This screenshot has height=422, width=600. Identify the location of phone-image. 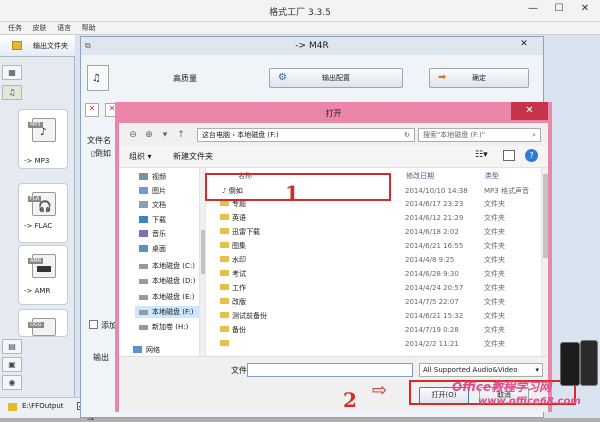
(570, 364).